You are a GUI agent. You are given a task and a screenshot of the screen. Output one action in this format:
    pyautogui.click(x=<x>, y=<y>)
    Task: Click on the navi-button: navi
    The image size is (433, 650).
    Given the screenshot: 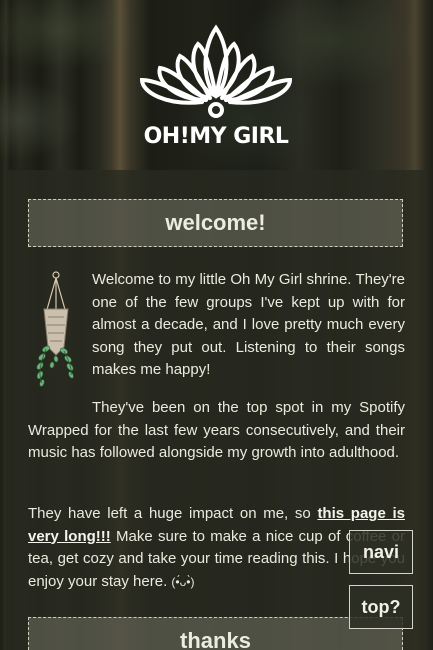 What is the action you would take?
    pyautogui.click(x=381, y=552)
    